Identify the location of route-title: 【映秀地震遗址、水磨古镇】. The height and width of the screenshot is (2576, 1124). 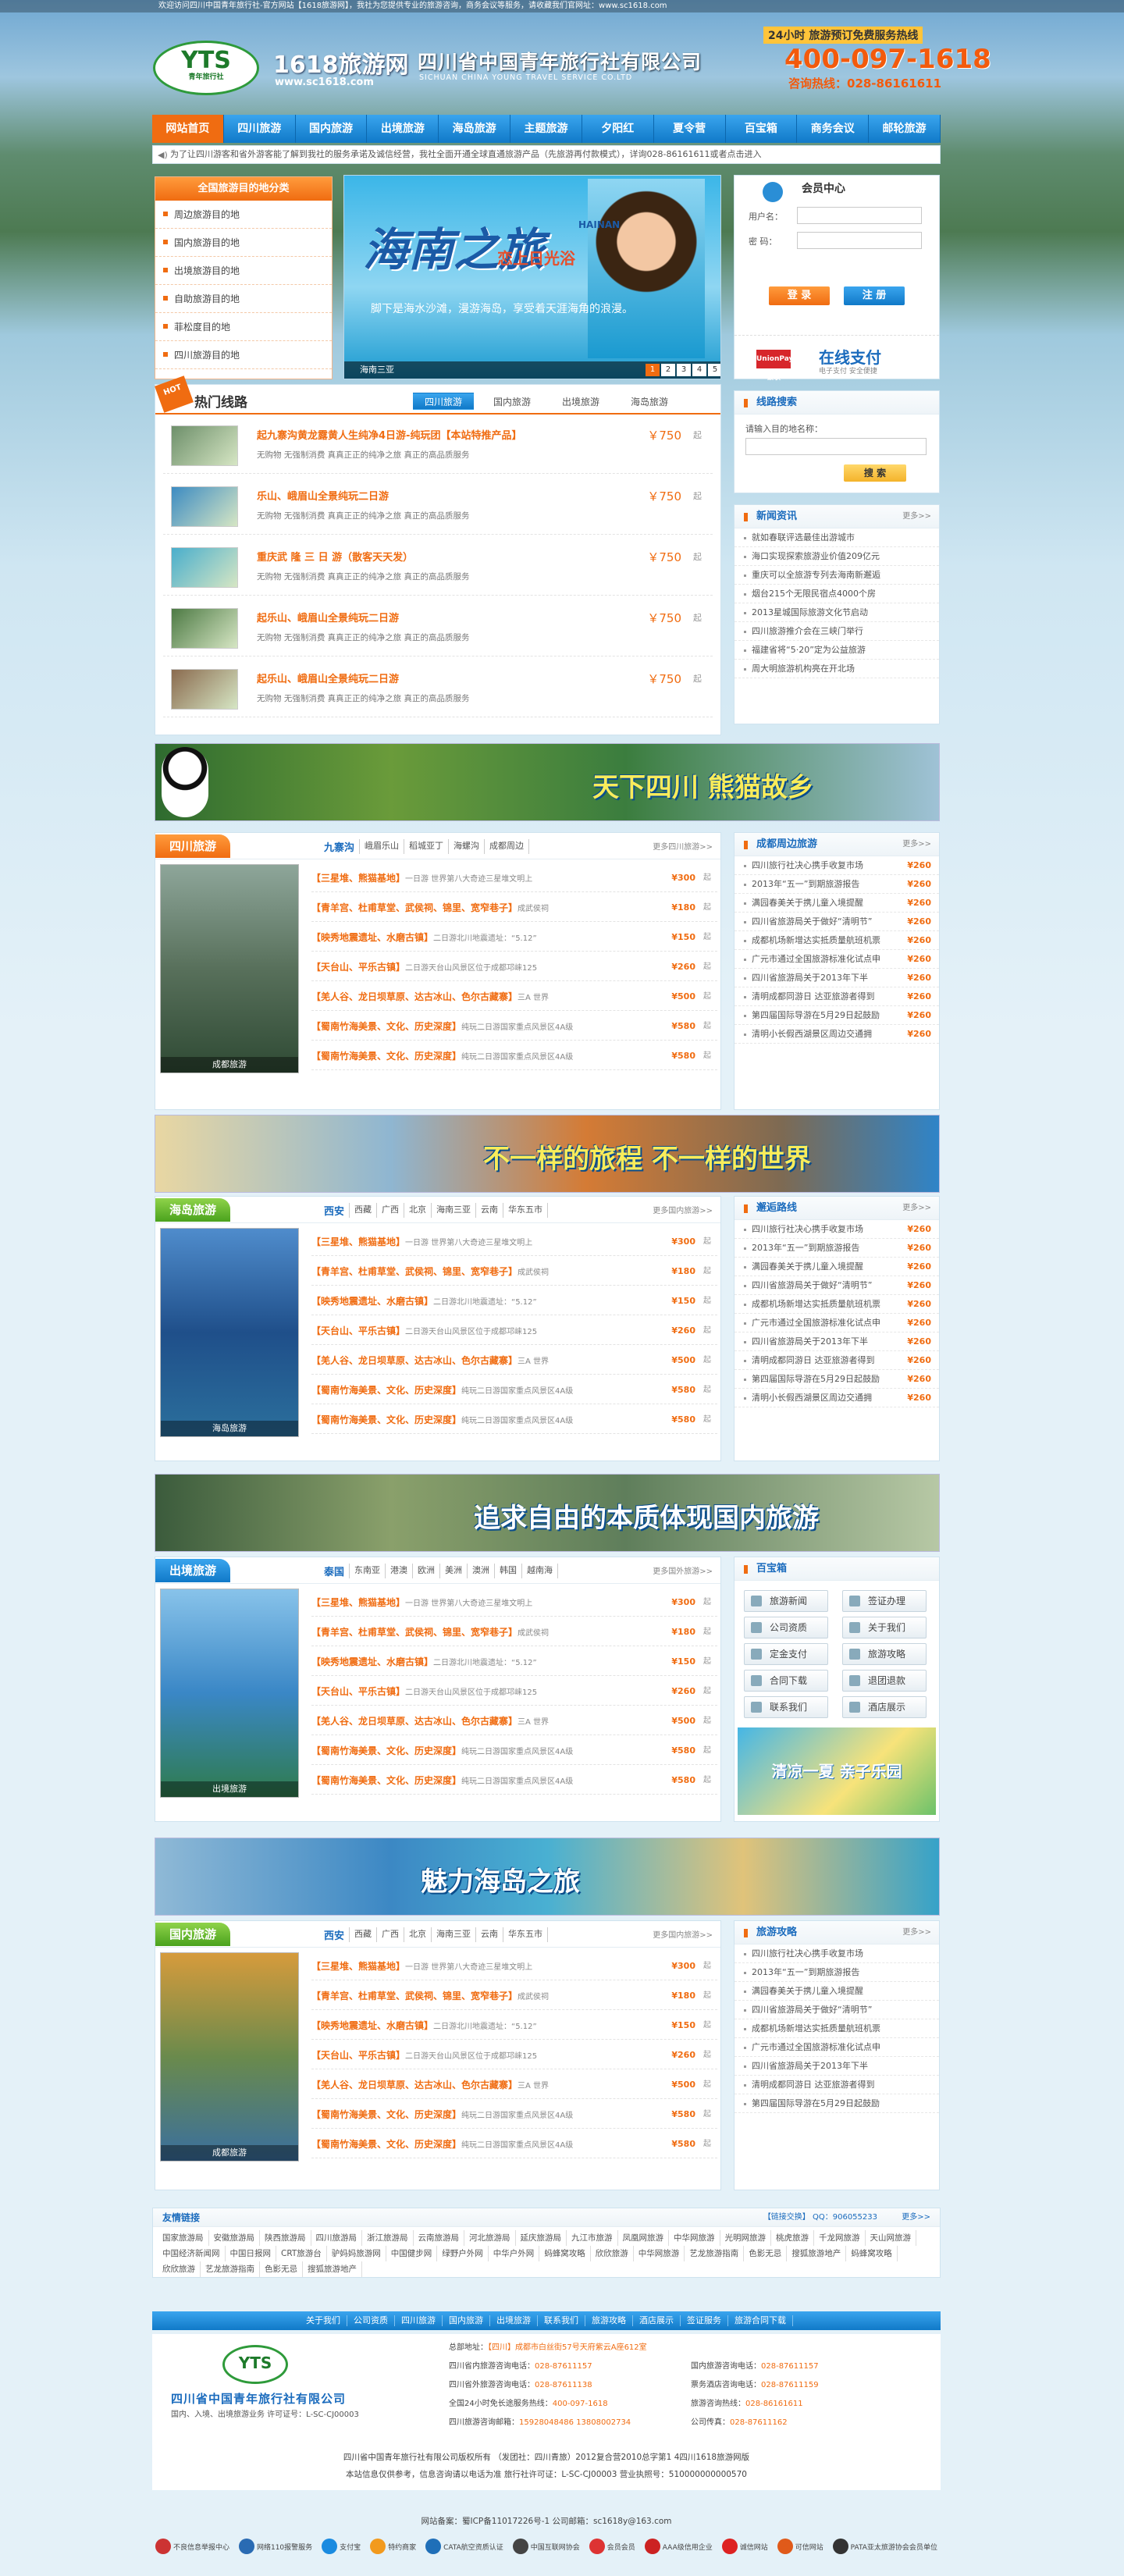
(372, 938).